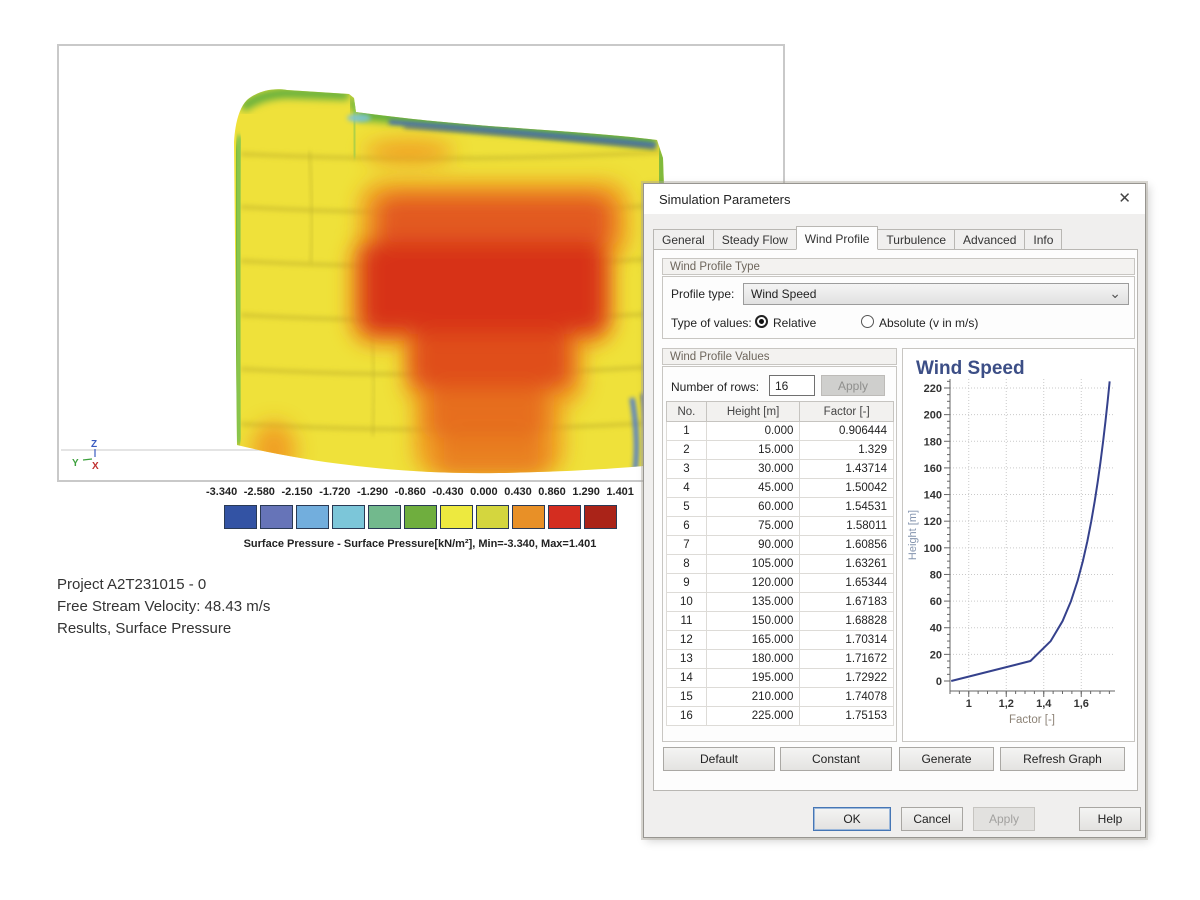  I want to click on cell-no: 9, so click(686, 583).